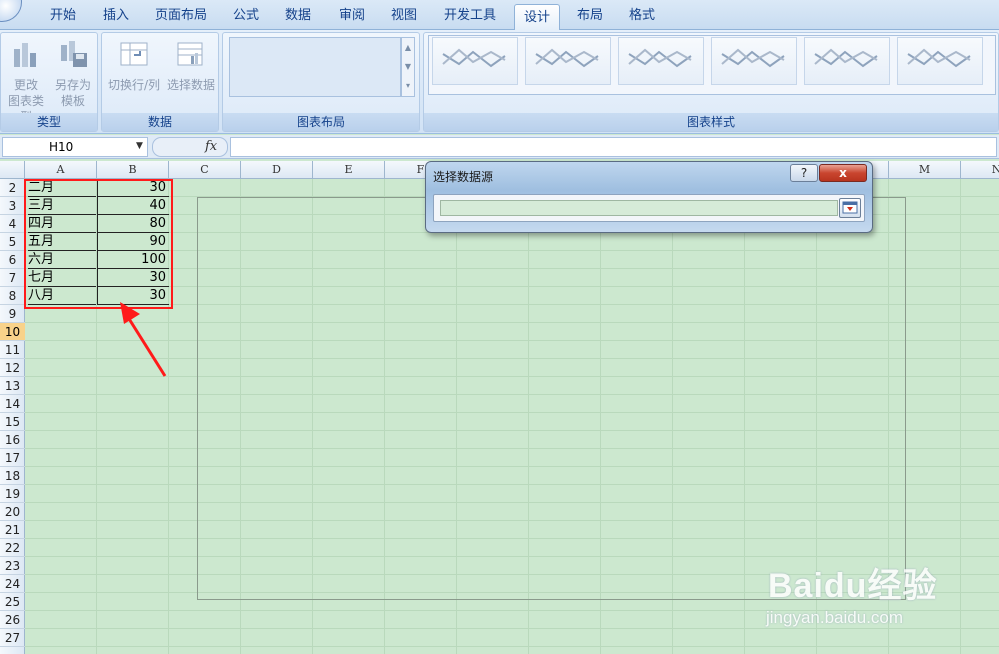  What do you see at coordinates (804, 173) in the screenshot?
I see `dialog-help-button: ?` at bounding box center [804, 173].